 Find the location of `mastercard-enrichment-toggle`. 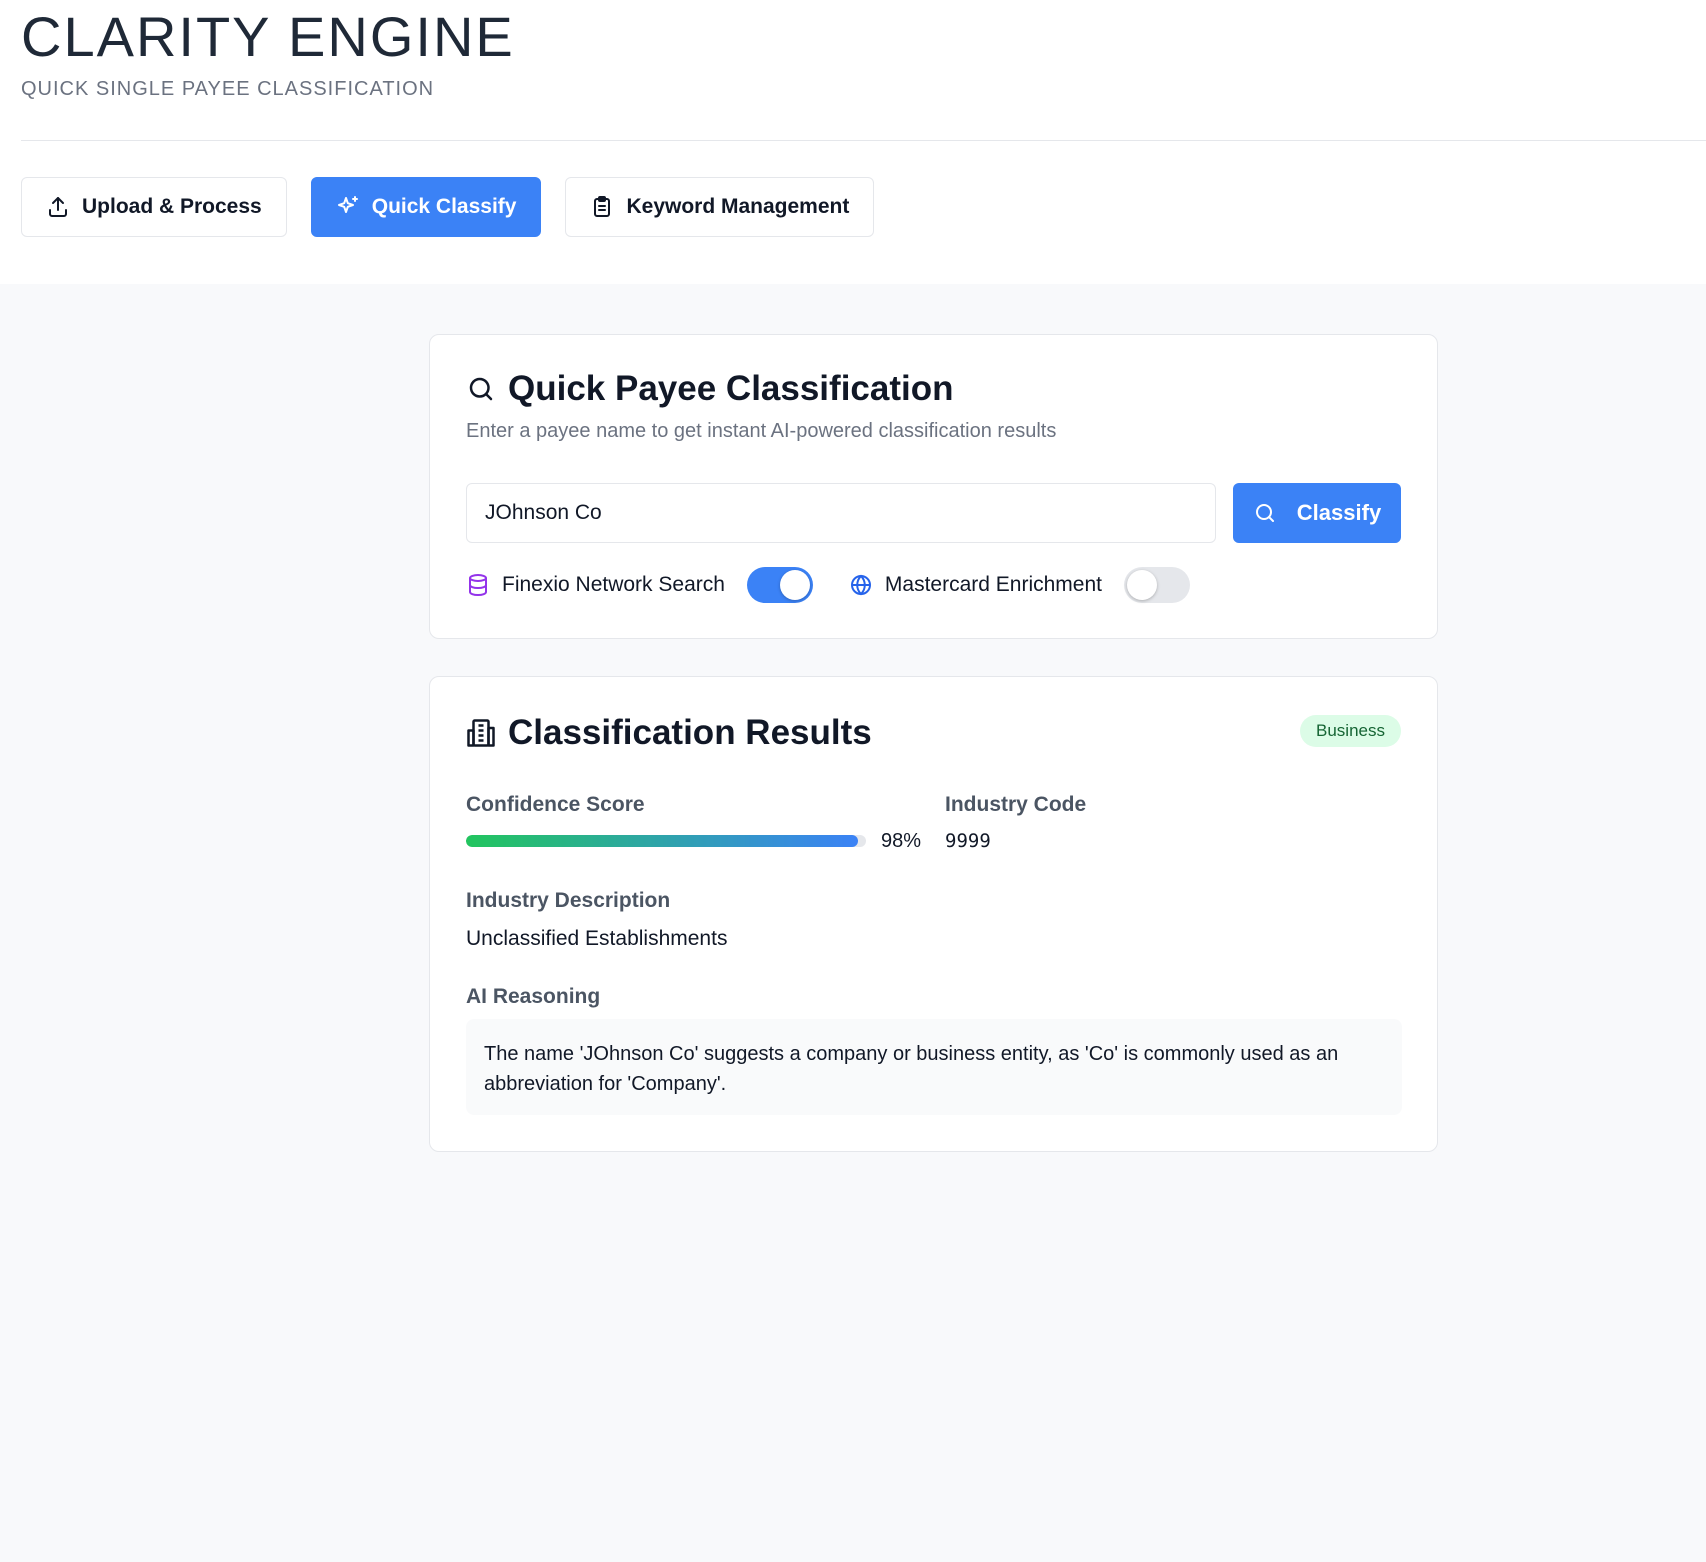

mastercard-enrichment-toggle is located at coordinates (1157, 585).